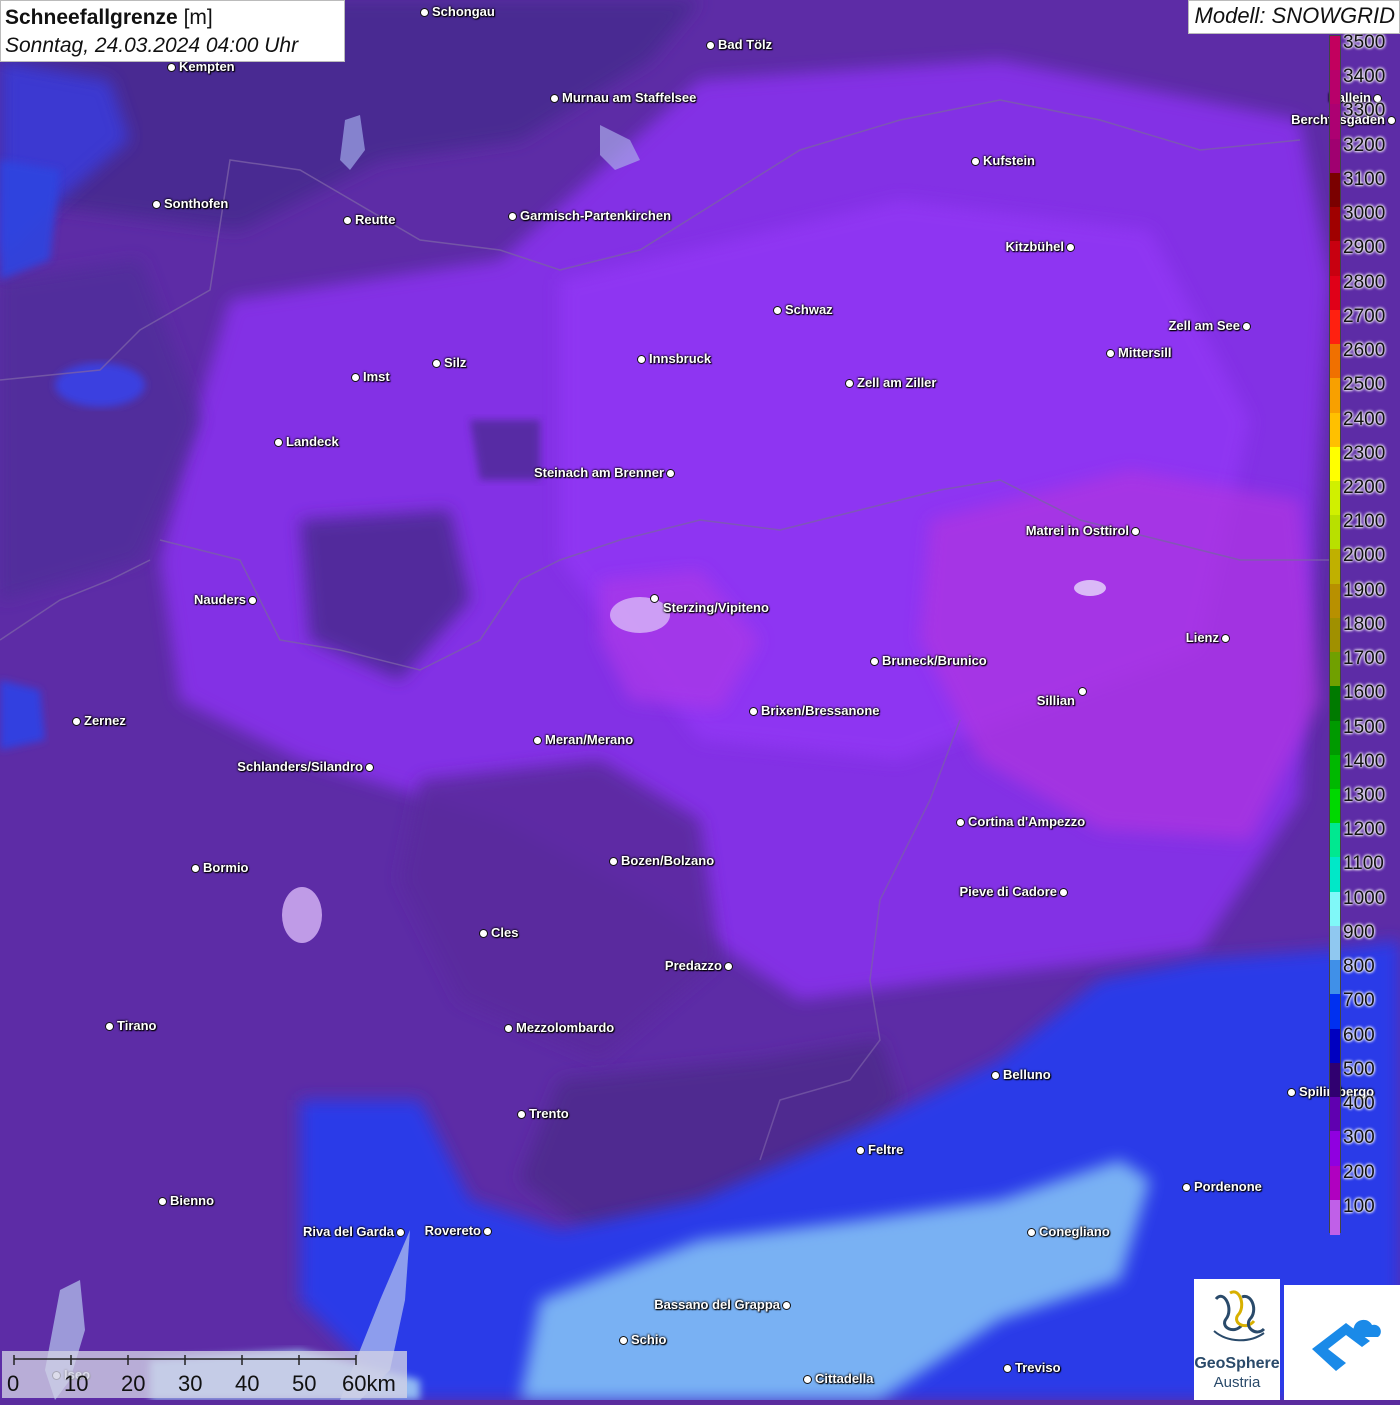 This screenshot has height=1405, width=1400. I want to click on city-label: Schongau, so click(463, 11).